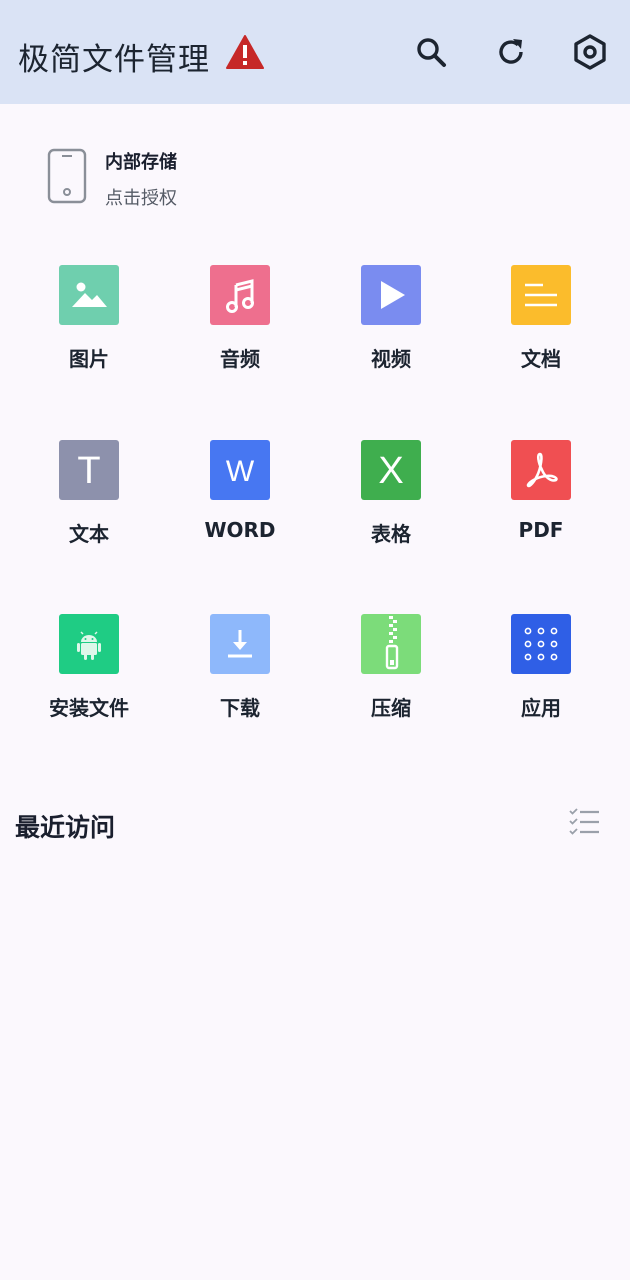 Image resolution: width=630 pixels, height=1280 pixels. Describe the element at coordinates (89, 505) in the screenshot. I see `category-text: T 文本` at that location.